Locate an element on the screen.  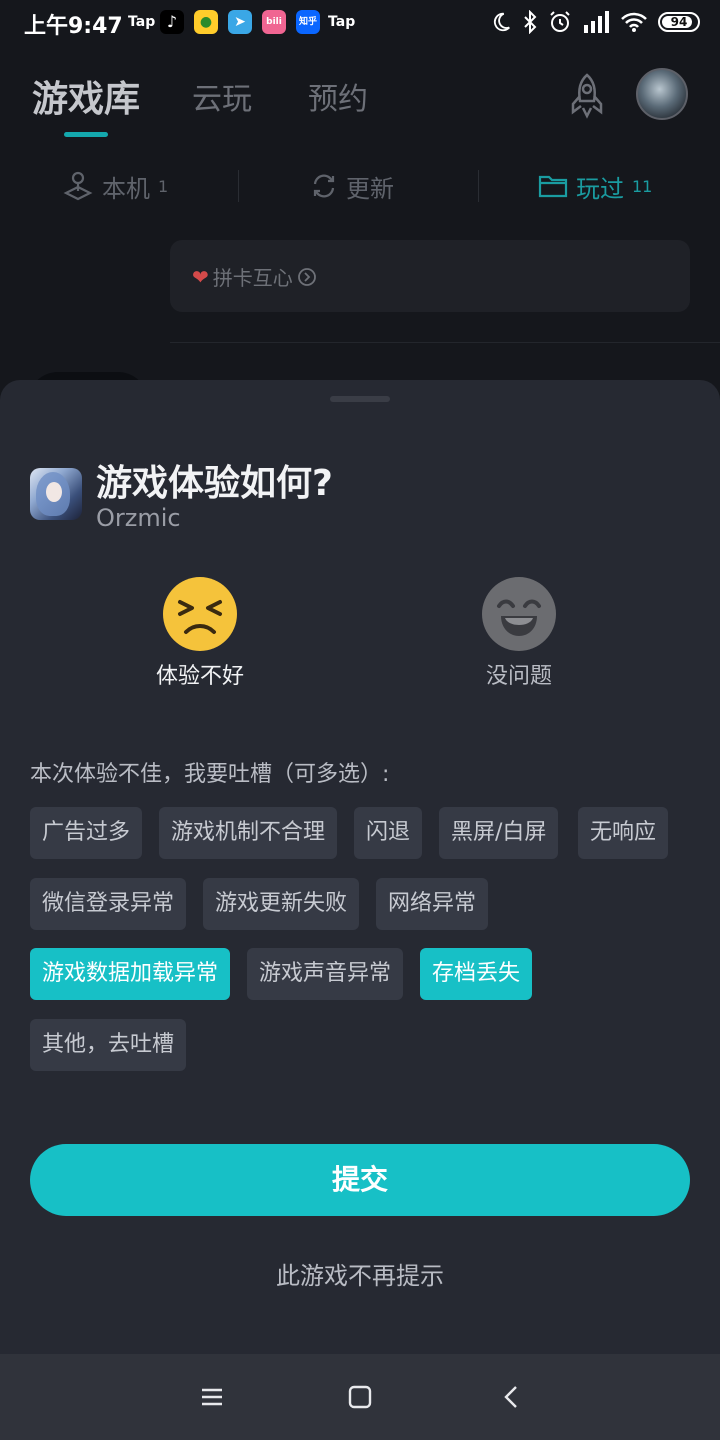
filter-played-label: 玩过 is located at coordinates (600, 188).